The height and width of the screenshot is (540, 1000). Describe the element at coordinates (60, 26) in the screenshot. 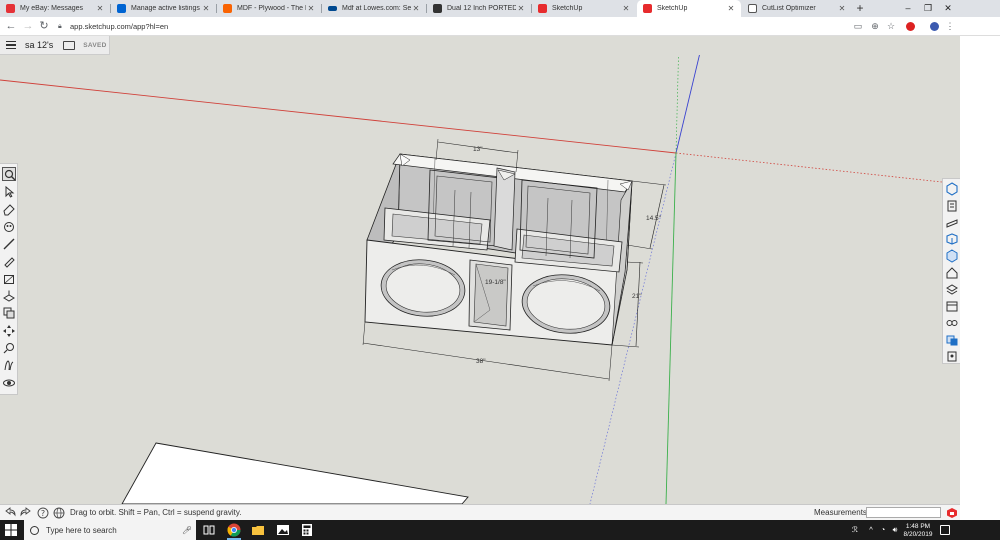

I see `lock-icon: 🔒︎` at that location.